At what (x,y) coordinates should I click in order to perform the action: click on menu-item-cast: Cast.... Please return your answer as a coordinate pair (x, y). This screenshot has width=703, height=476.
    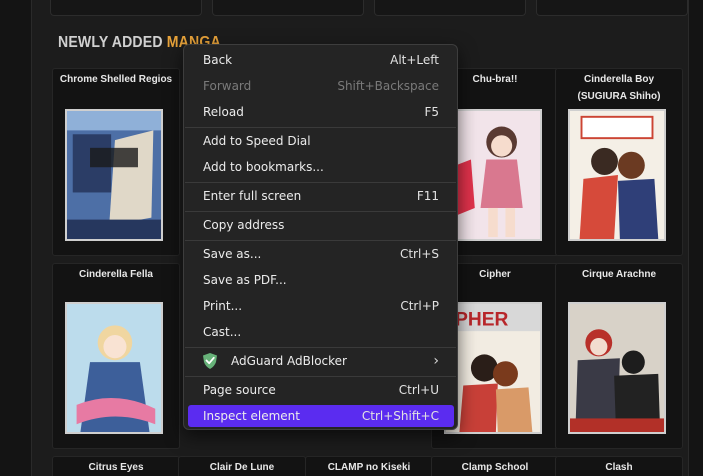
    Looking at the image, I should click on (321, 332).